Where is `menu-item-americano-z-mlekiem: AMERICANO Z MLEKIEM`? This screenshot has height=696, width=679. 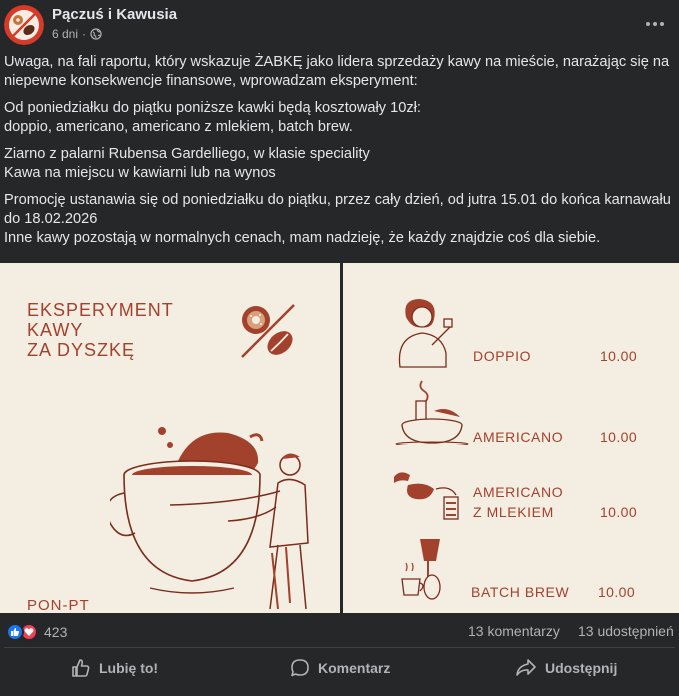
menu-item-americano-z-mlekiem: AMERICANO Z MLEKIEM is located at coordinates (518, 502).